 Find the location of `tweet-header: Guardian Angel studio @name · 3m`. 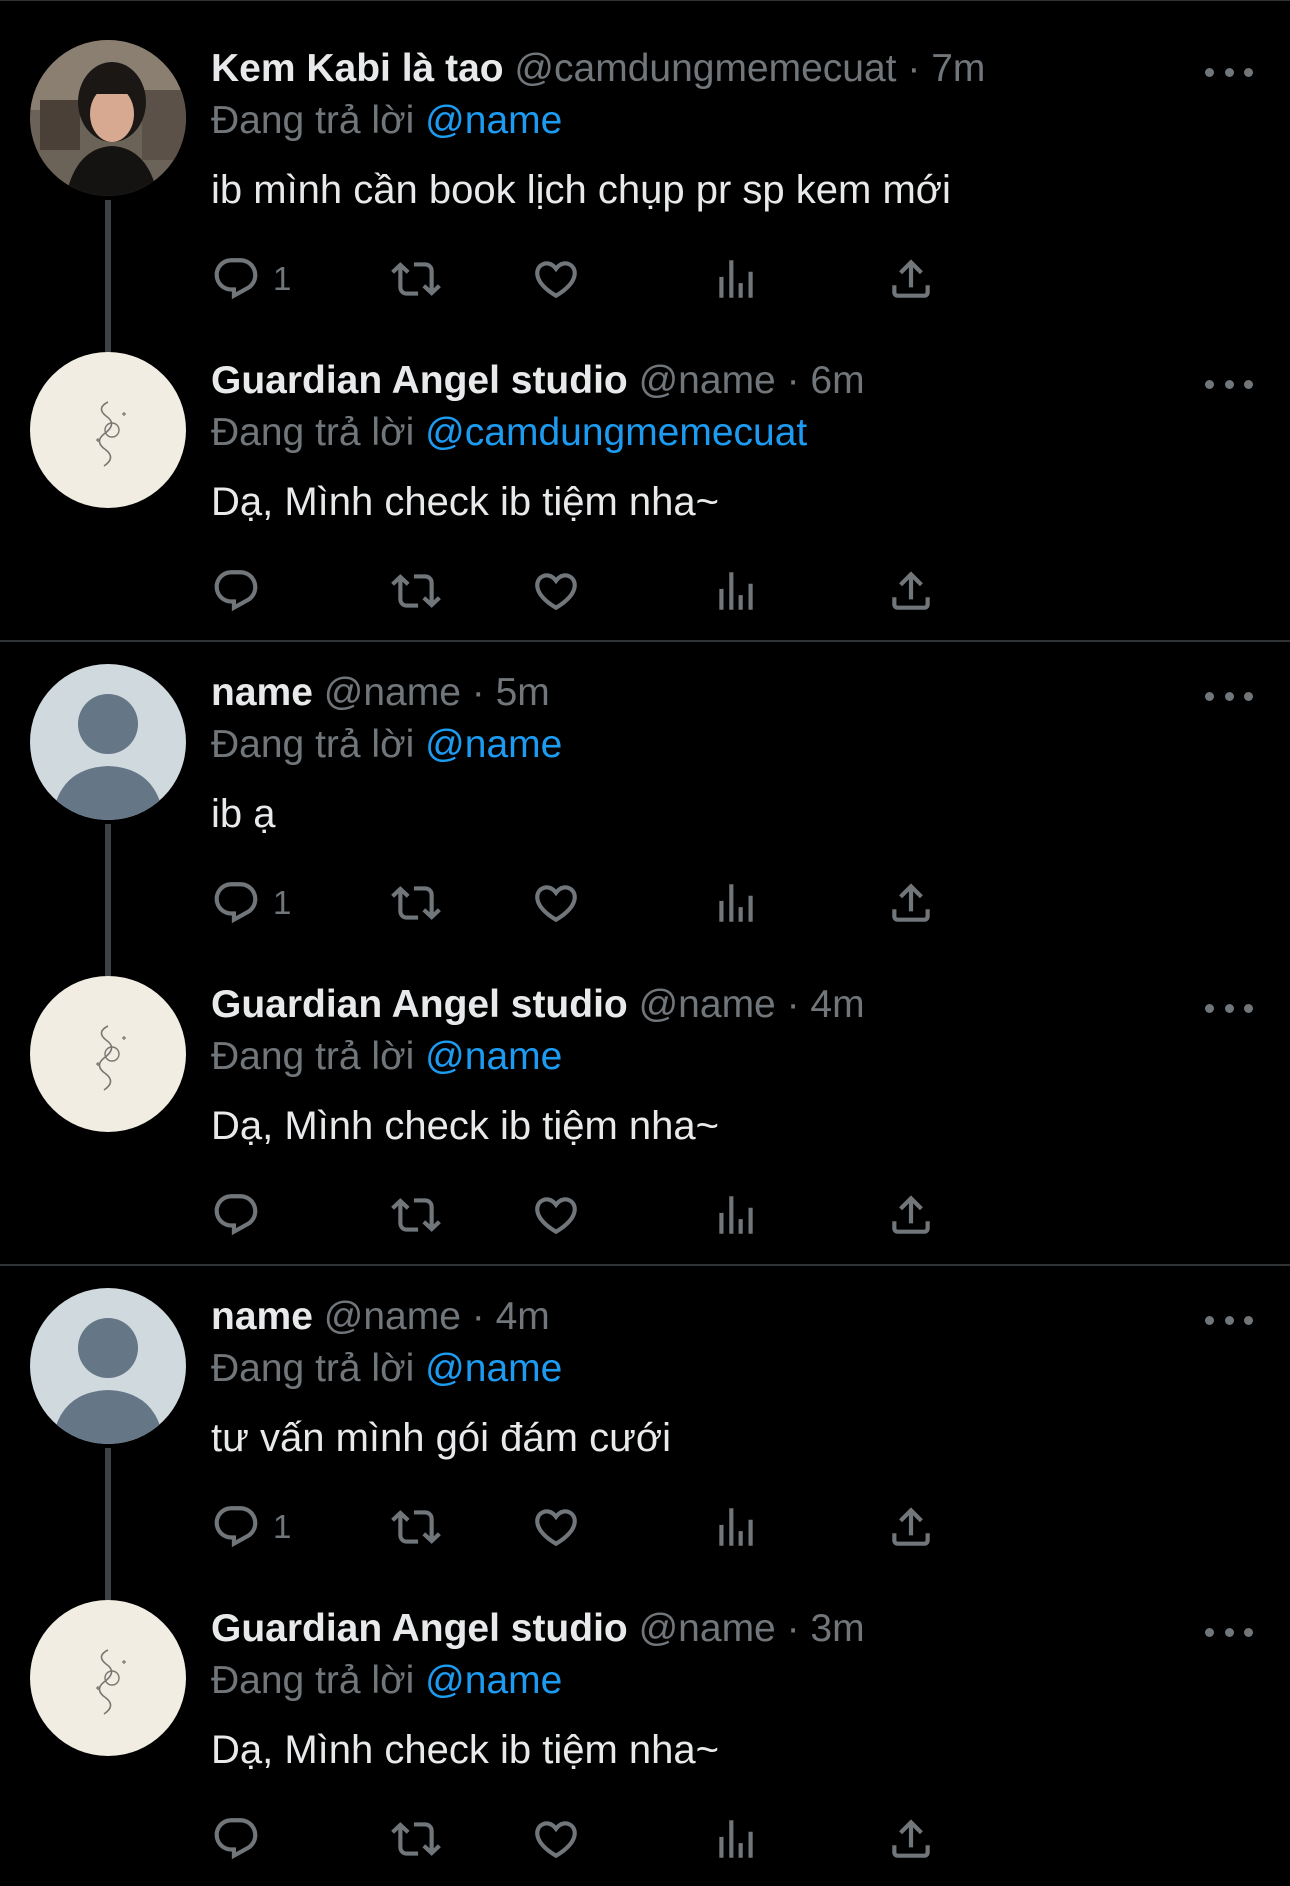

tweet-header: Guardian Angel studio @name · 3m is located at coordinates (538, 1629).